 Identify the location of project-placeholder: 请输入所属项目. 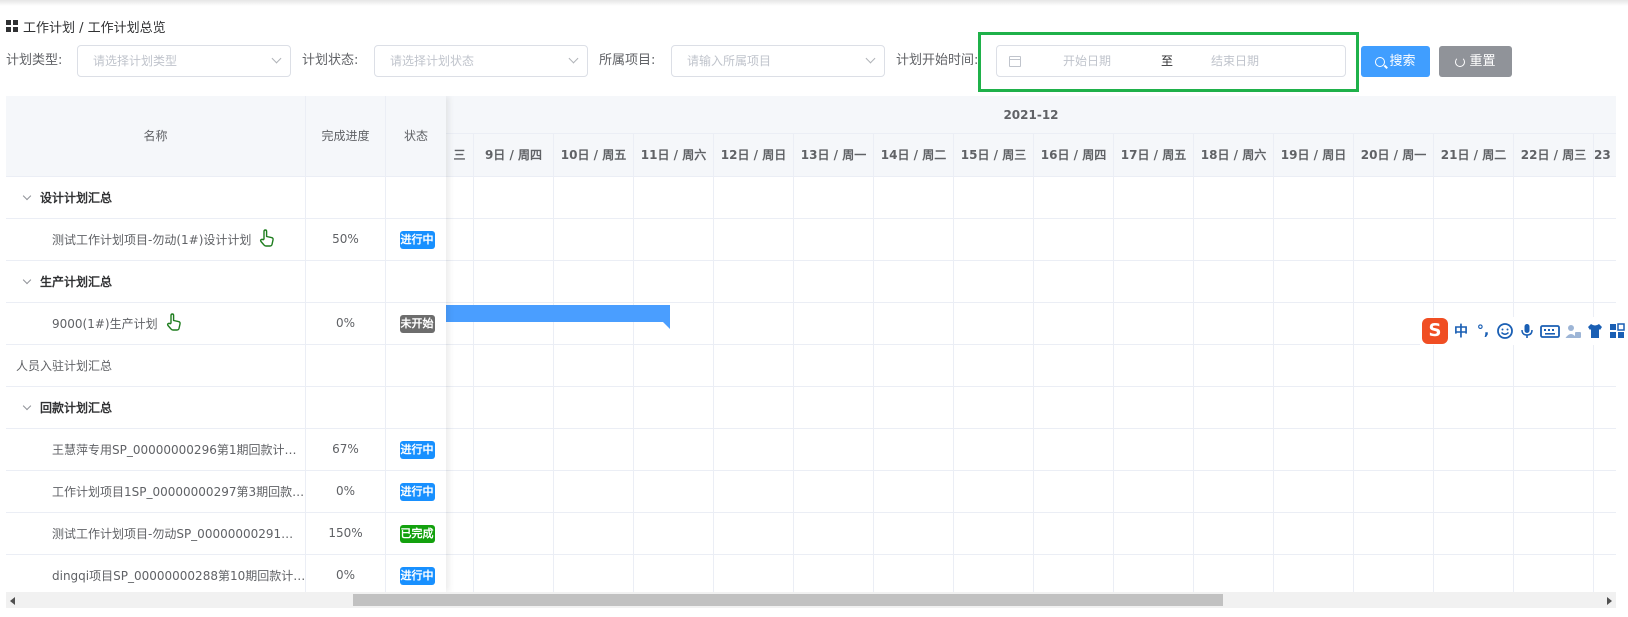
(729, 61).